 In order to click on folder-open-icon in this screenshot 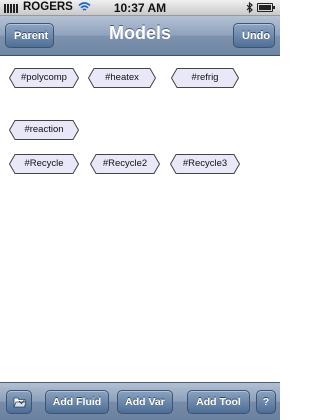, I will do `click(20, 402)`.